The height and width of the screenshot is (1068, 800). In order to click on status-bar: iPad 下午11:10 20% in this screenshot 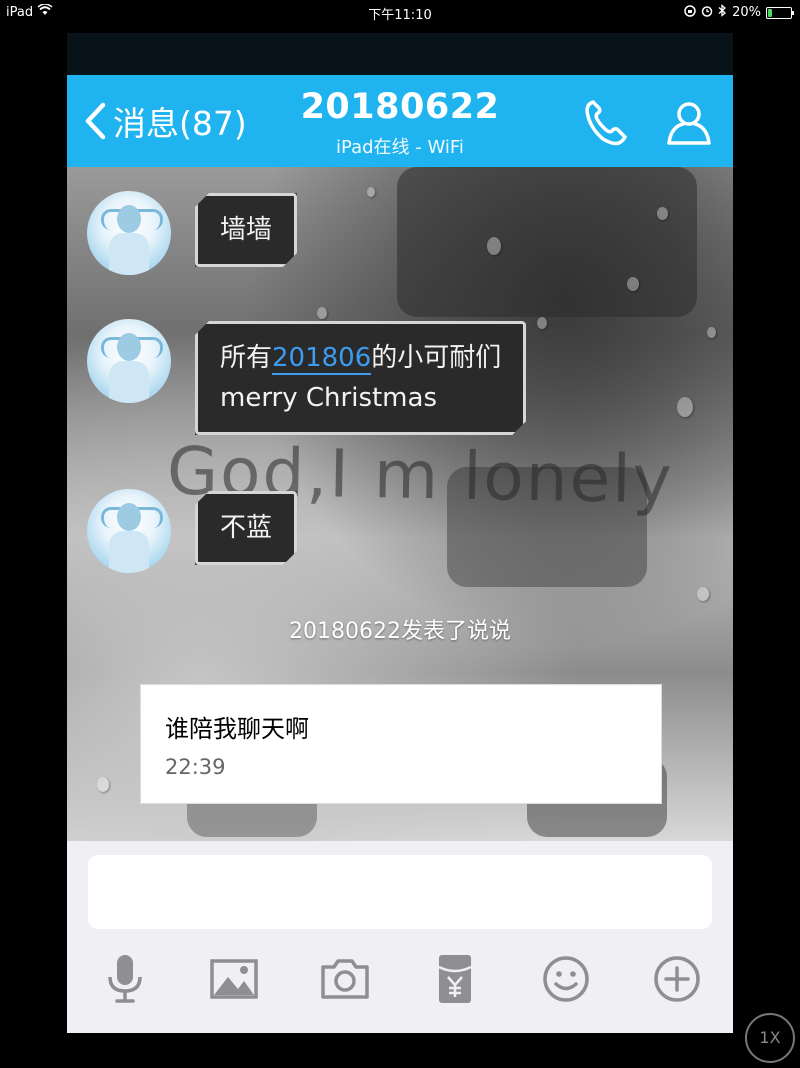, I will do `click(400, 12)`.